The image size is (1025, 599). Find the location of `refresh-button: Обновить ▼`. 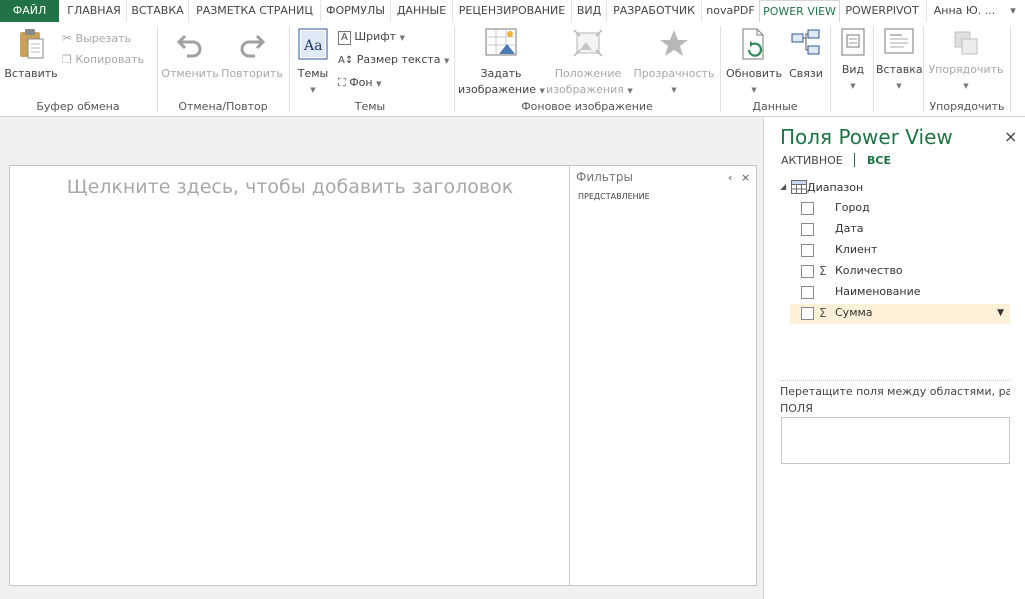

refresh-button: Обновить ▼ is located at coordinates (754, 62).